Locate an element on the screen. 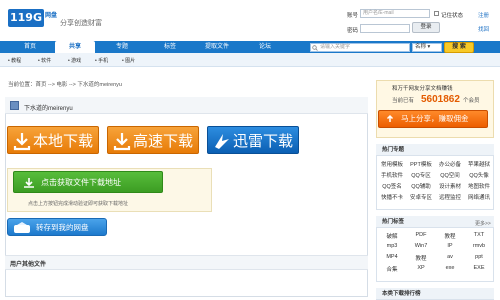 The image size is (500, 300). hot-tag-item: 破解 is located at coordinates (392, 236).